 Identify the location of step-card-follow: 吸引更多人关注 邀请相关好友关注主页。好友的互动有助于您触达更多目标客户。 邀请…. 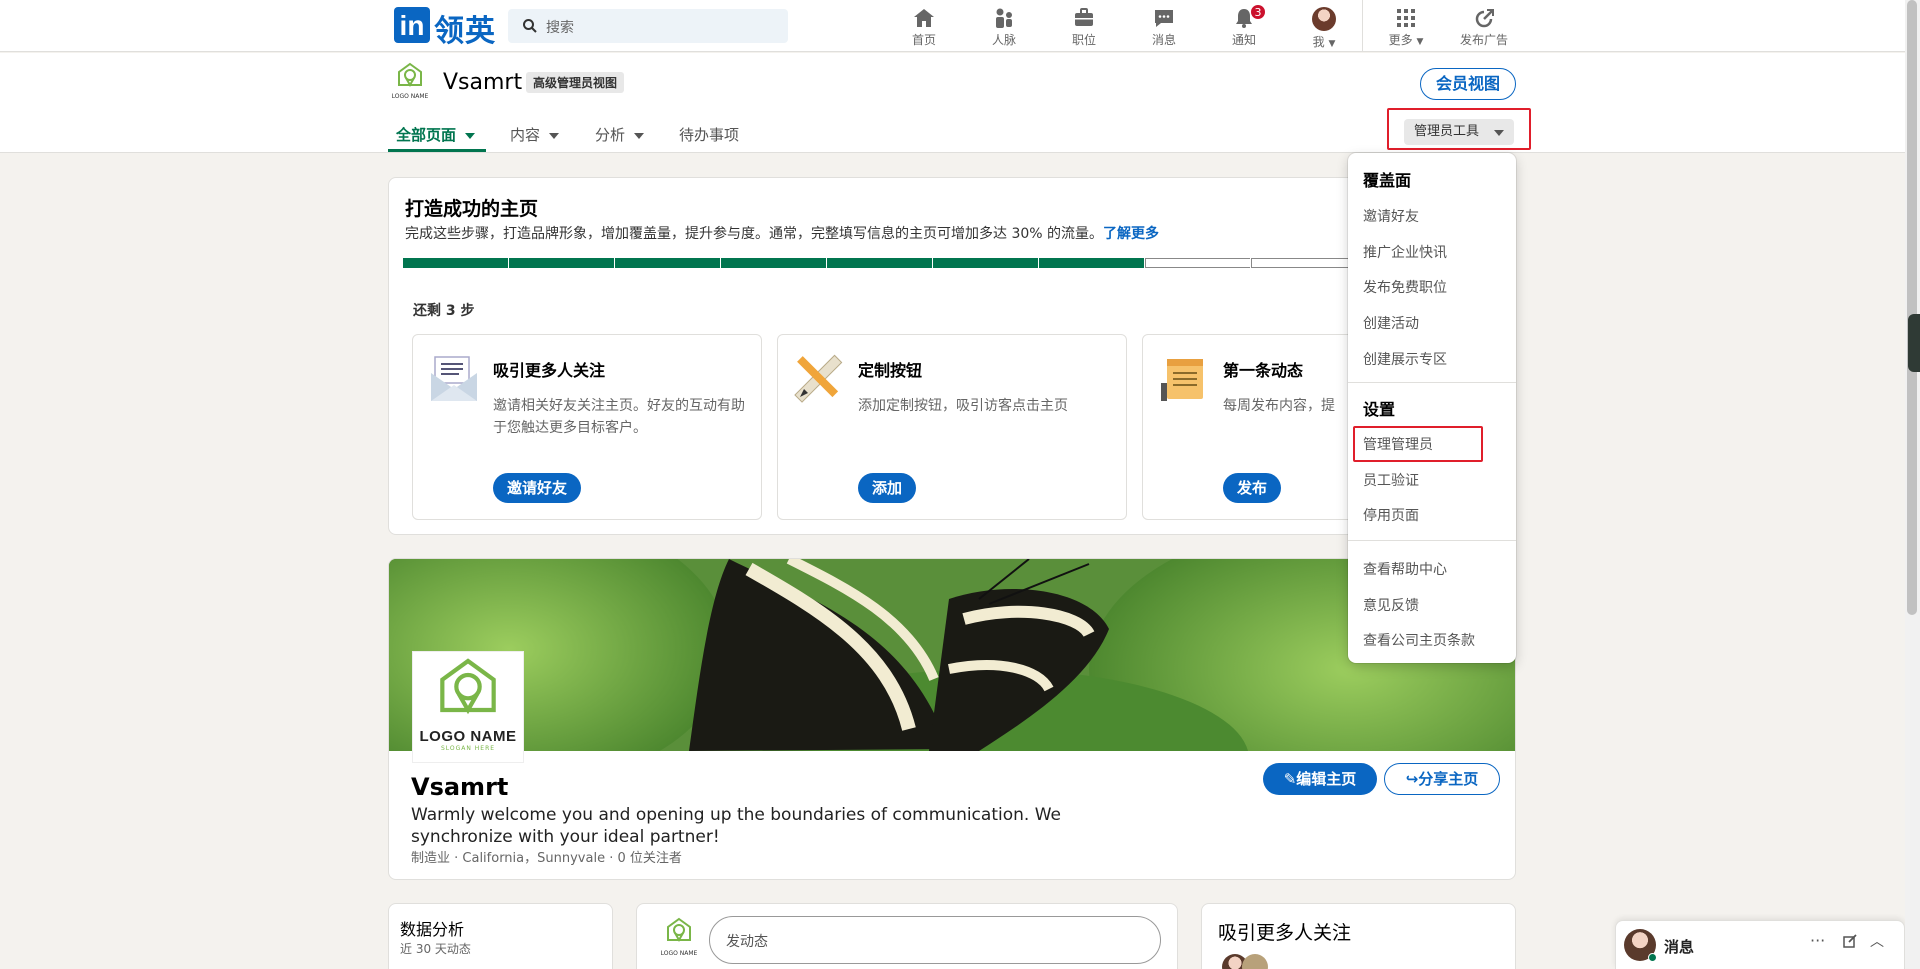
(587, 427).